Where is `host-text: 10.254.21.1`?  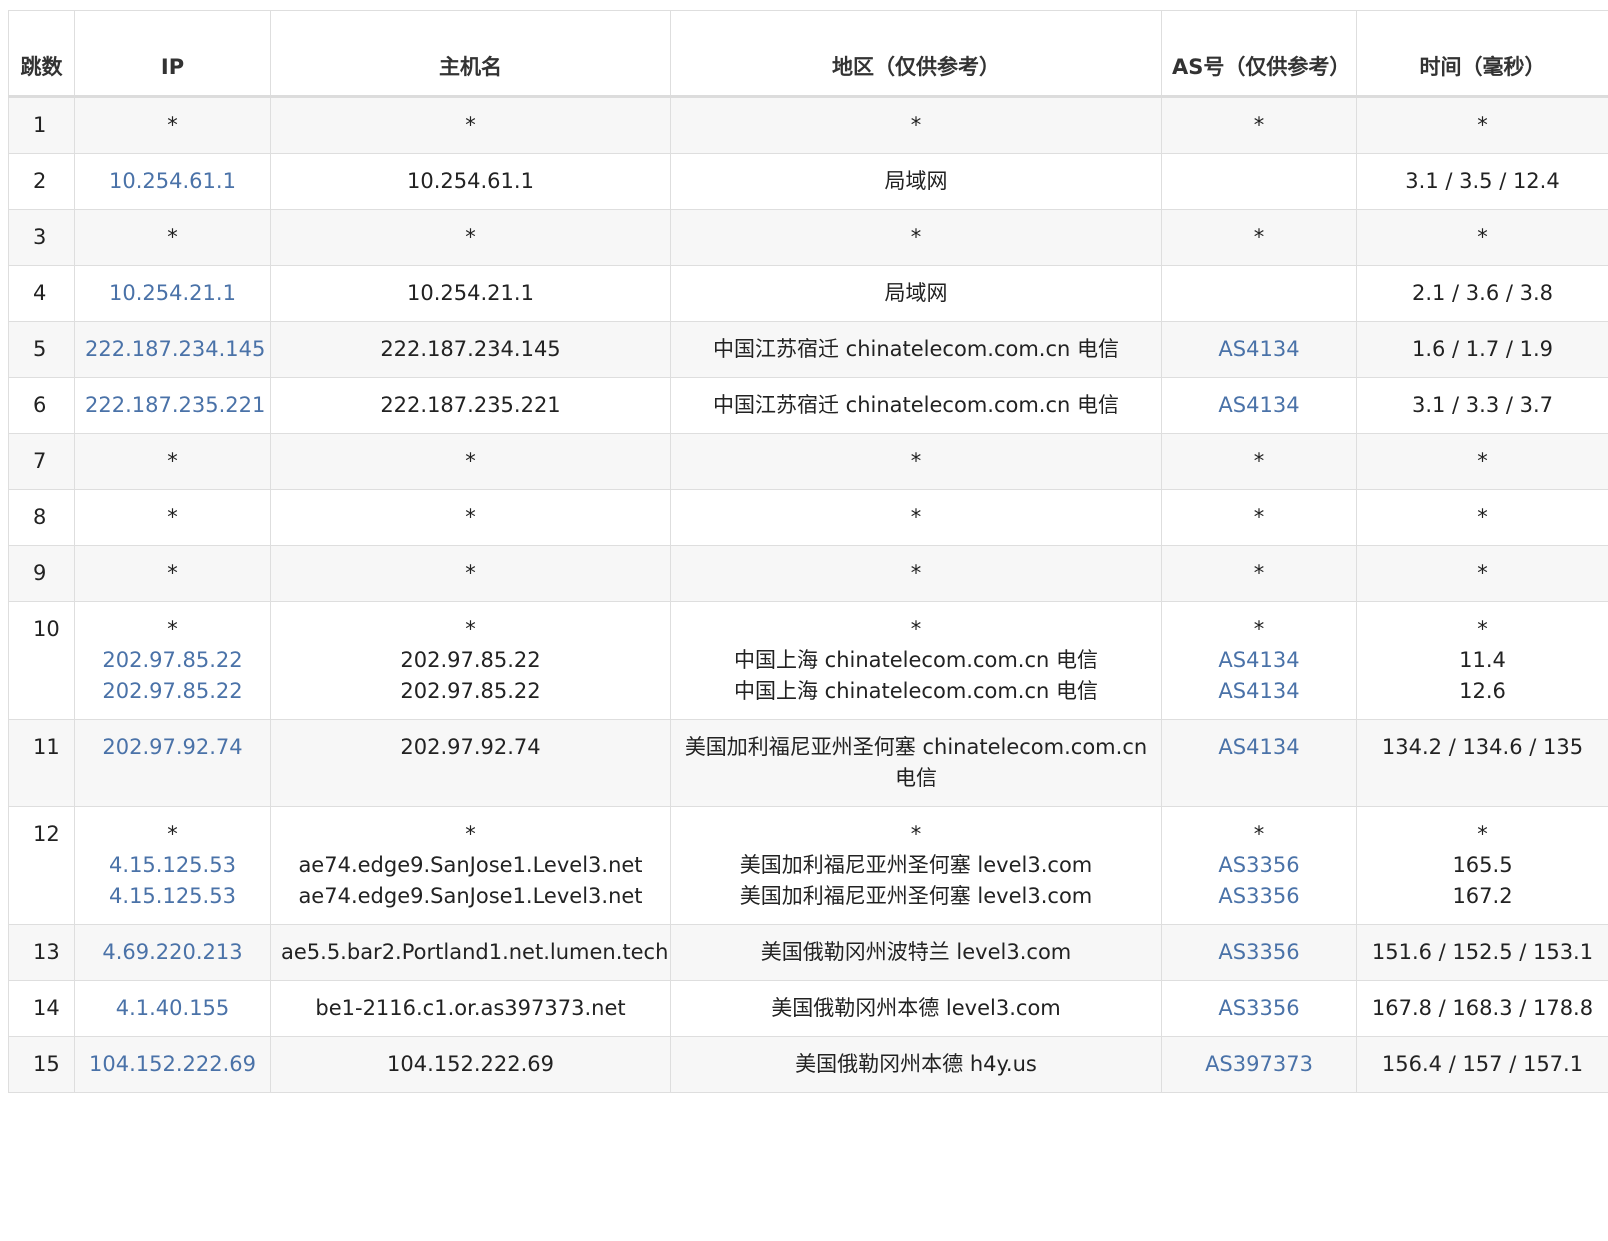
host-text: 10.254.21.1 is located at coordinates (470, 293).